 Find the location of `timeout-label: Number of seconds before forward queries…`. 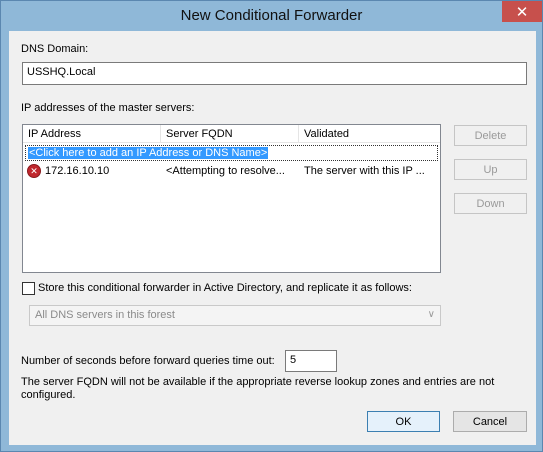

timeout-label: Number of seconds before forward queries… is located at coordinates (148, 361).